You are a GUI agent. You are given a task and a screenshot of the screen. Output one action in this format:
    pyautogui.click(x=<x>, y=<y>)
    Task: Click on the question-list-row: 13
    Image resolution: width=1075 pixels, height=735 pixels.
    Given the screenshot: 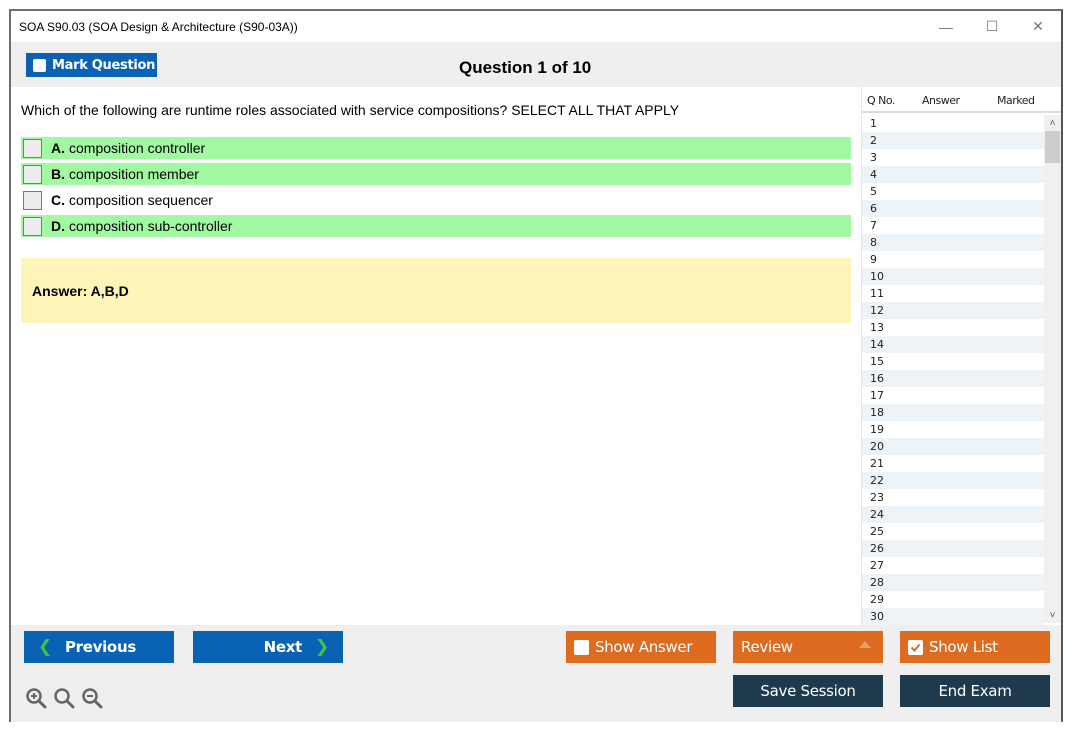 What is the action you would take?
    pyautogui.click(x=953, y=327)
    